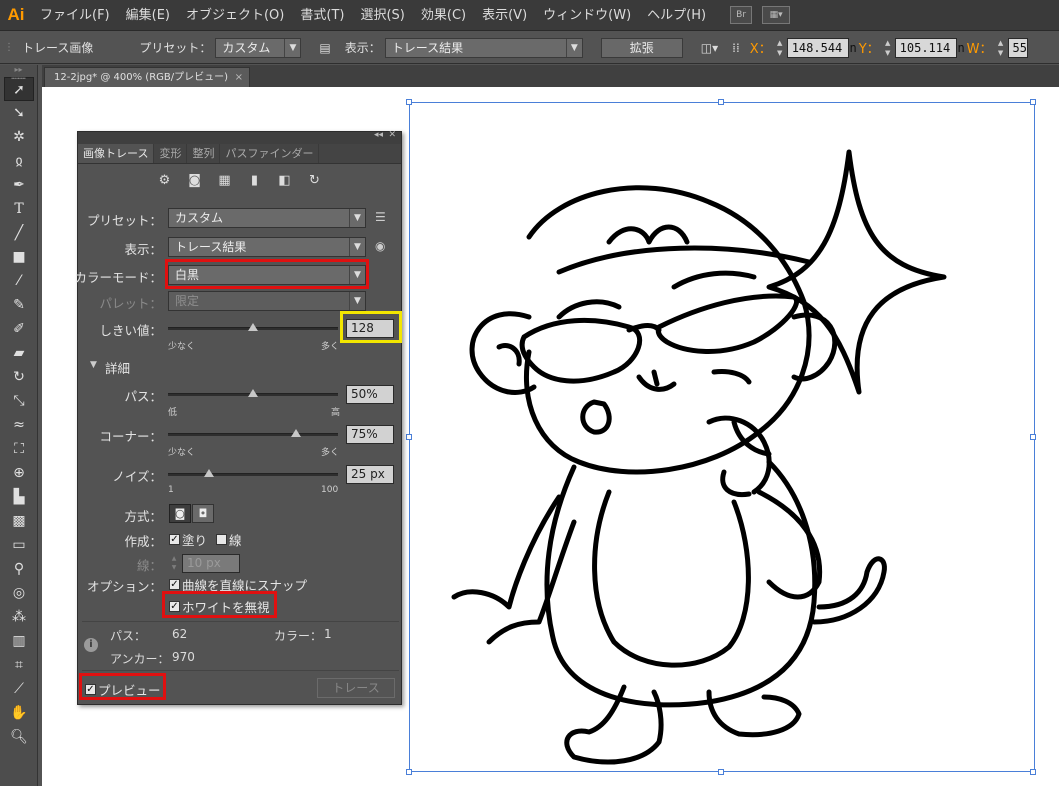 Image resolution: width=1059 pixels, height=786 pixels. Describe the element at coordinates (253, 473) in the screenshot. I see `noise-slider` at that location.